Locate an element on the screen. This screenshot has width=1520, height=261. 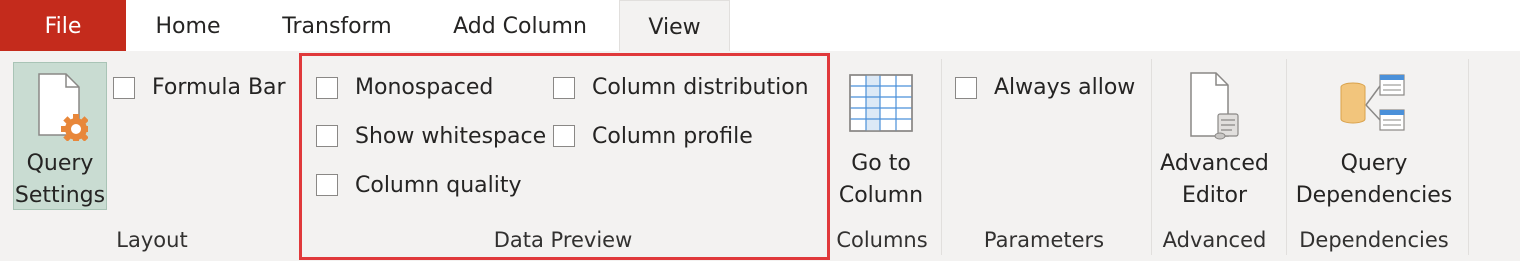
query-settings-label-line2: Settings is located at coordinates (60, 195).